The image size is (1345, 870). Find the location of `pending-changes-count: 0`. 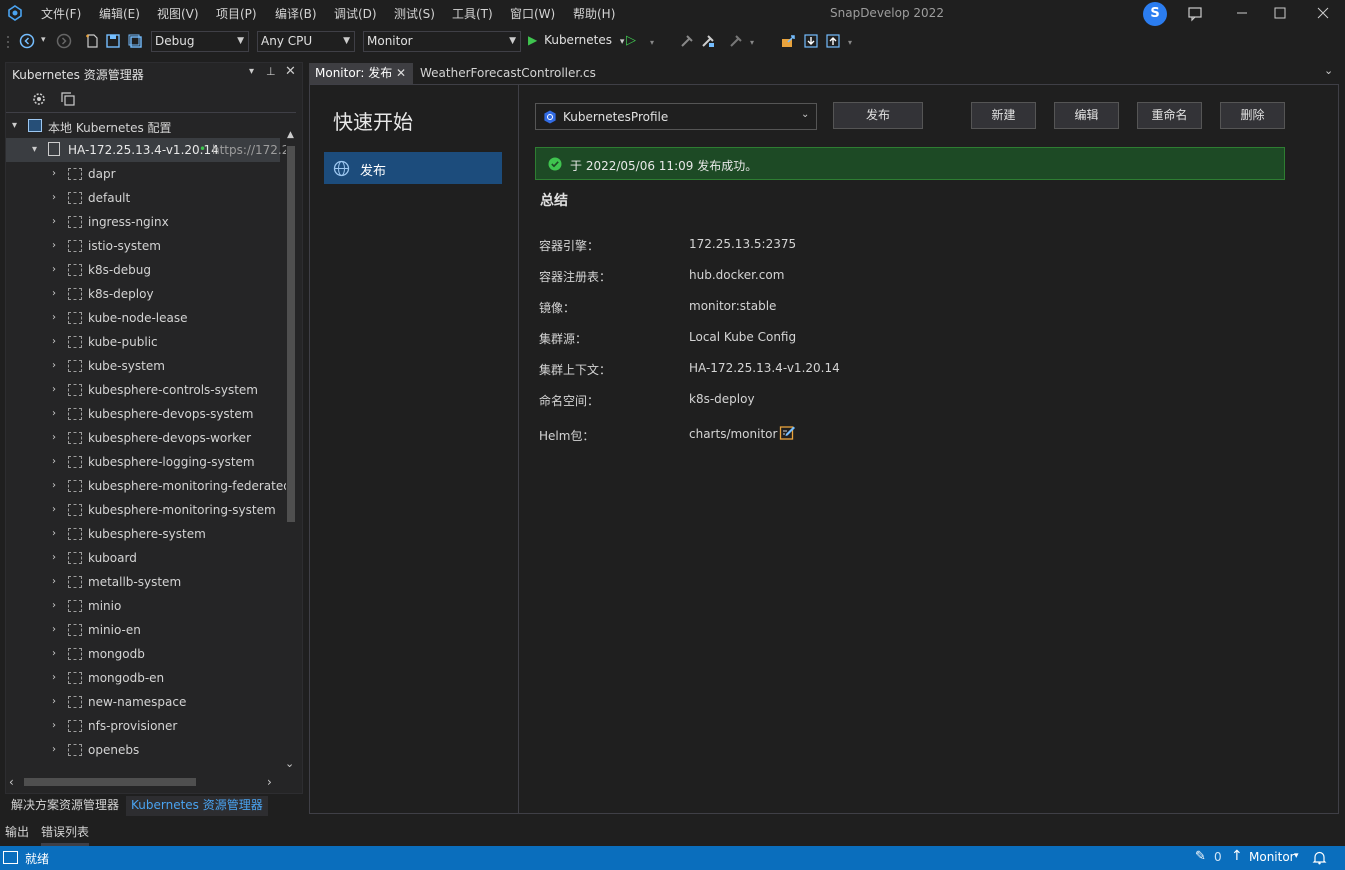

pending-changes-count: 0 is located at coordinates (1218, 857).